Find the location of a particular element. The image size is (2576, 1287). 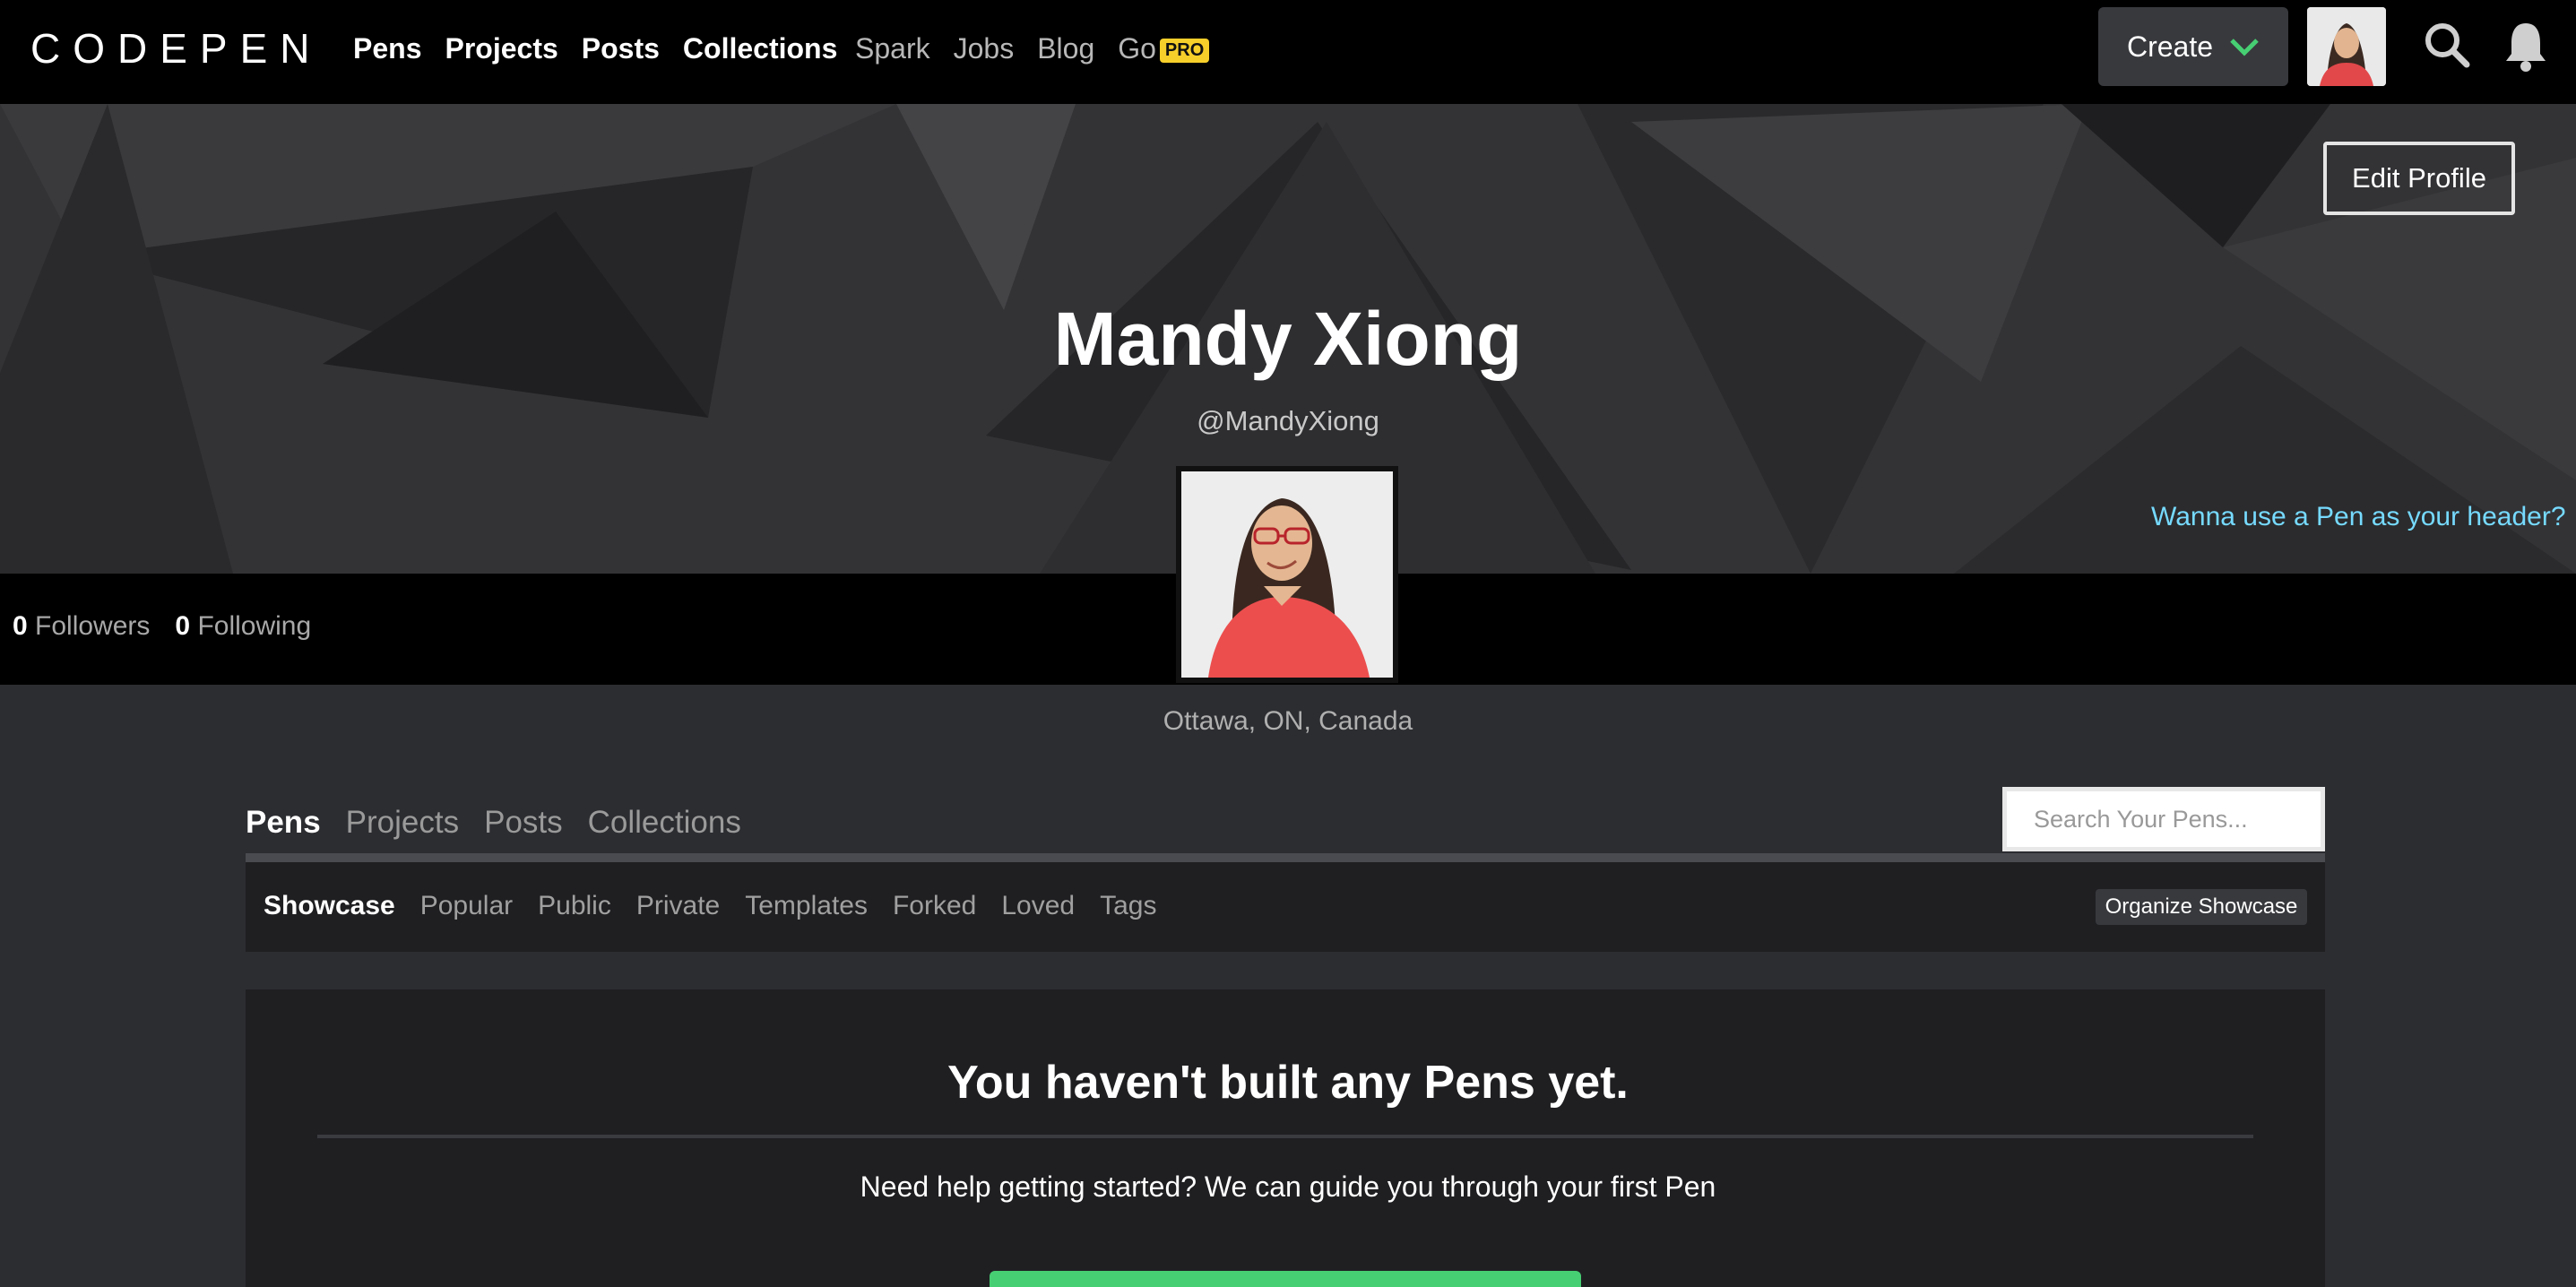

profile-handle: @MandyXiong is located at coordinates (1288, 420).